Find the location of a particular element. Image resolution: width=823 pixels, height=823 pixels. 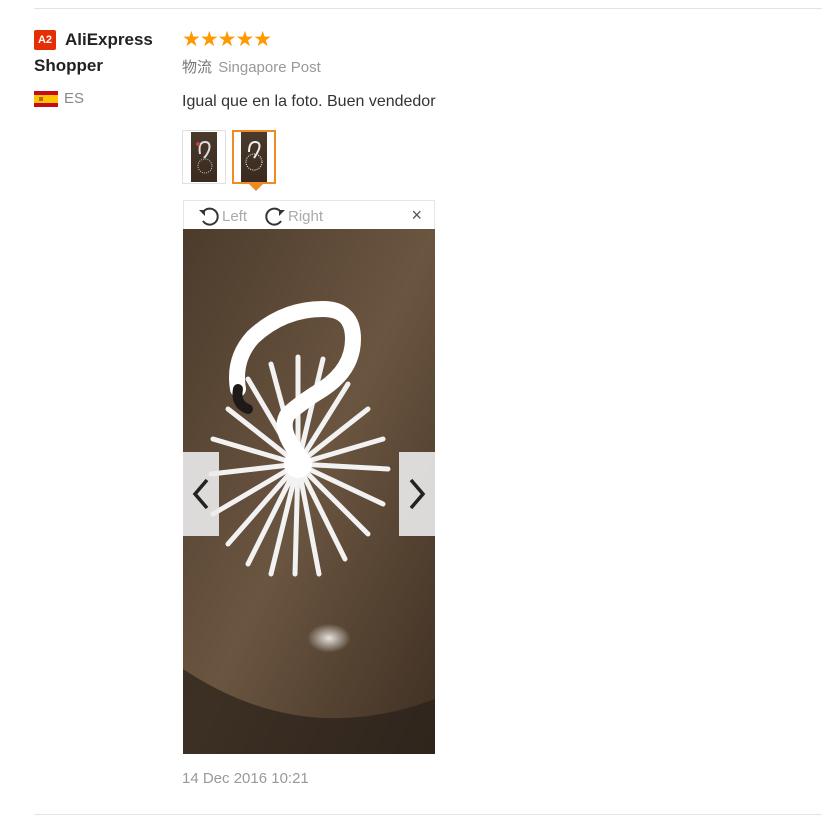

rotate-right-icon is located at coordinates (275, 216).